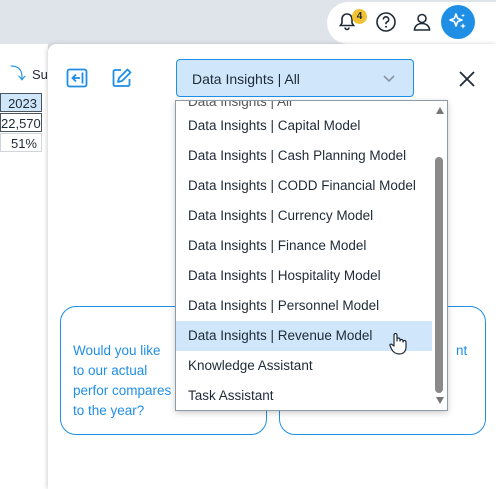 The image size is (496, 489). Describe the element at coordinates (398, 346) in the screenshot. I see `hand-cursor-icon` at that location.